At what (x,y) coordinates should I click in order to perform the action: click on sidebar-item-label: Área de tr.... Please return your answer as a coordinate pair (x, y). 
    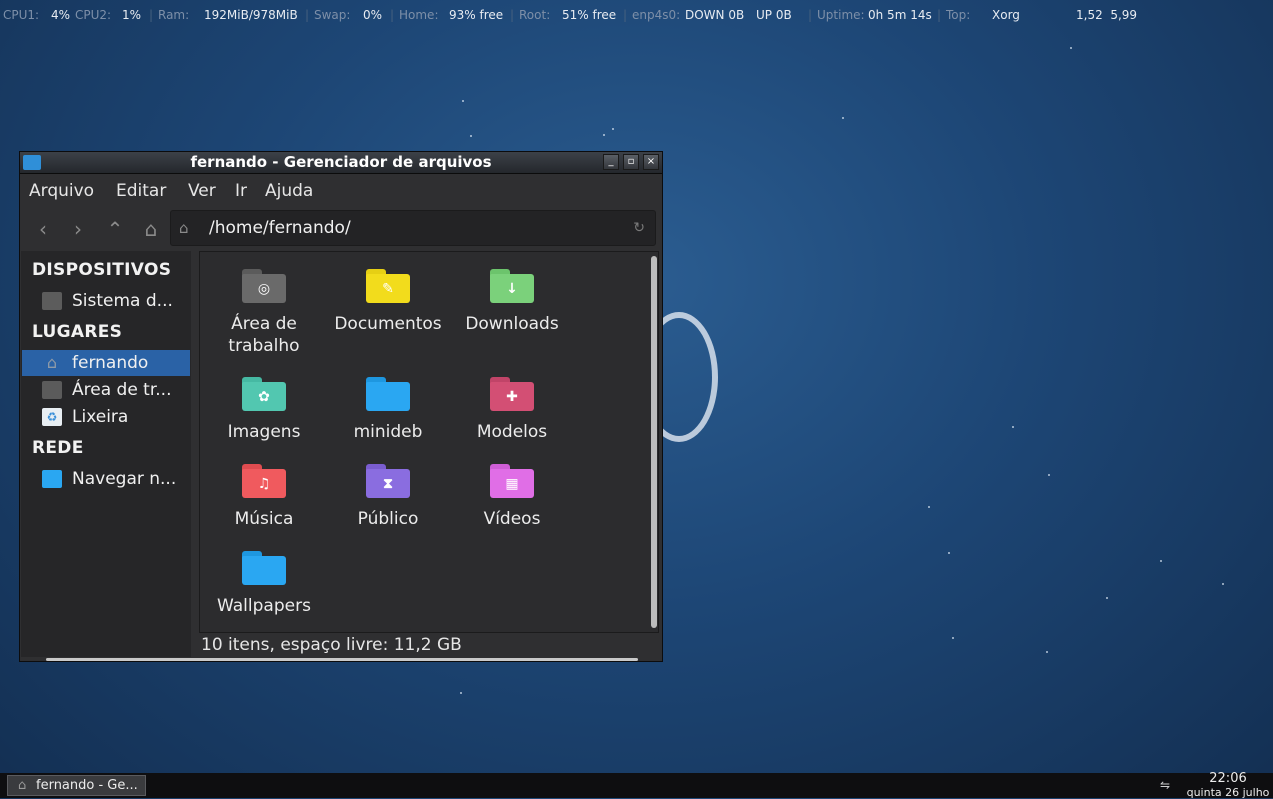
    Looking at the image, I should click on (122, 390).